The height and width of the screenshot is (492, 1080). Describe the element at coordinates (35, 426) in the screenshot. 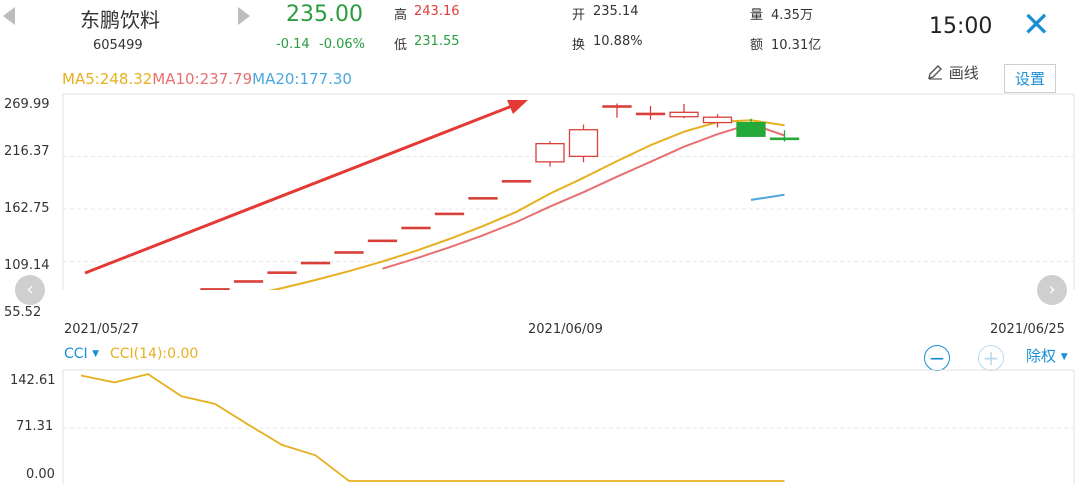

I see `cci-ytick-2: 71.31` at that location.